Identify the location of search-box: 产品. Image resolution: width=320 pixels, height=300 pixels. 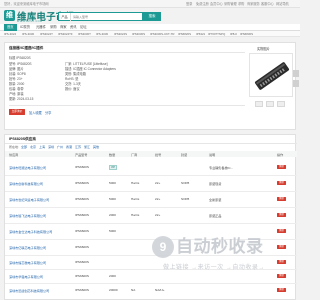
(100, 16).